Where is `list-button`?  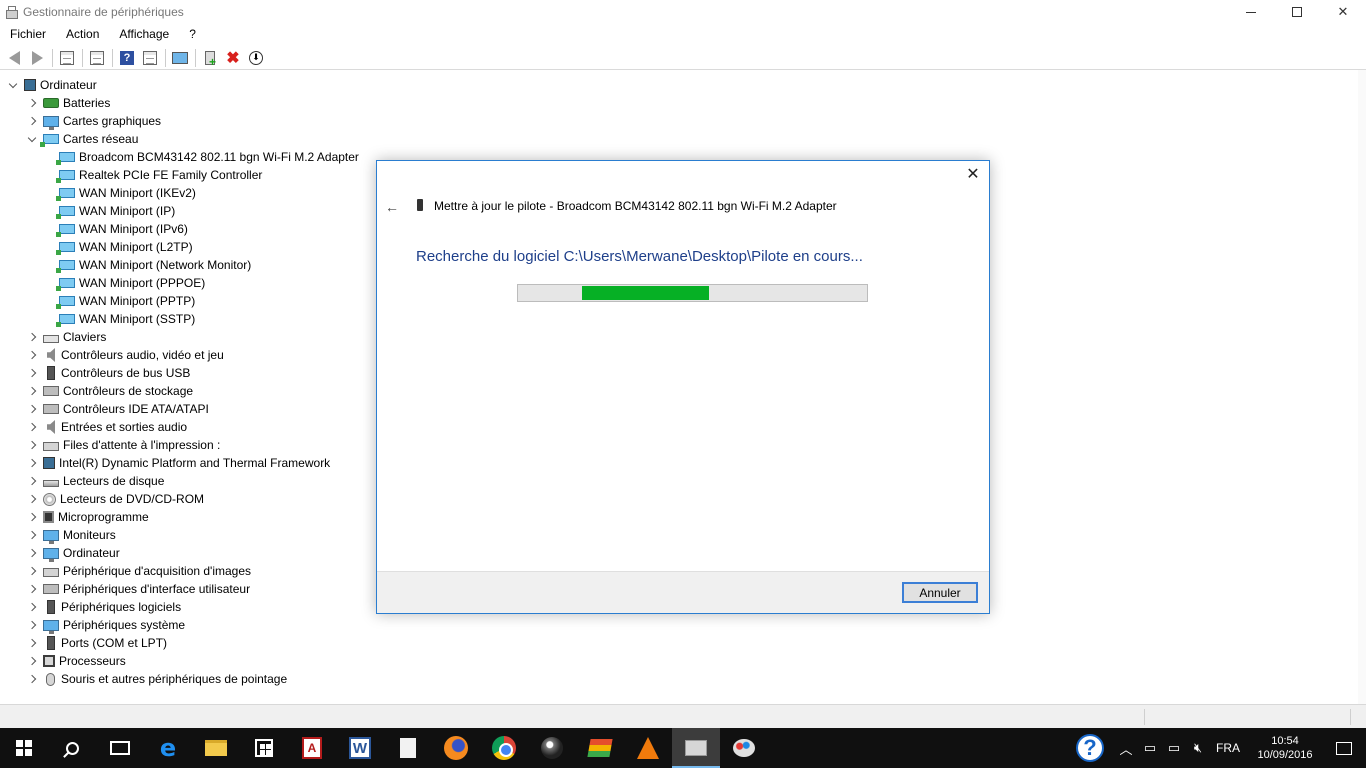
list-button is located at coordinates (97, 58).